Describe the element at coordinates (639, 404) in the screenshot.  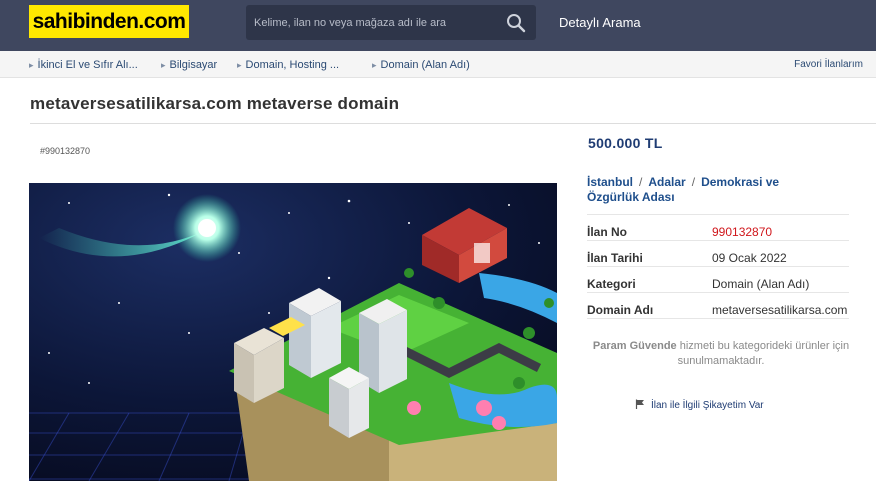
I see `flag-icon` at that location.